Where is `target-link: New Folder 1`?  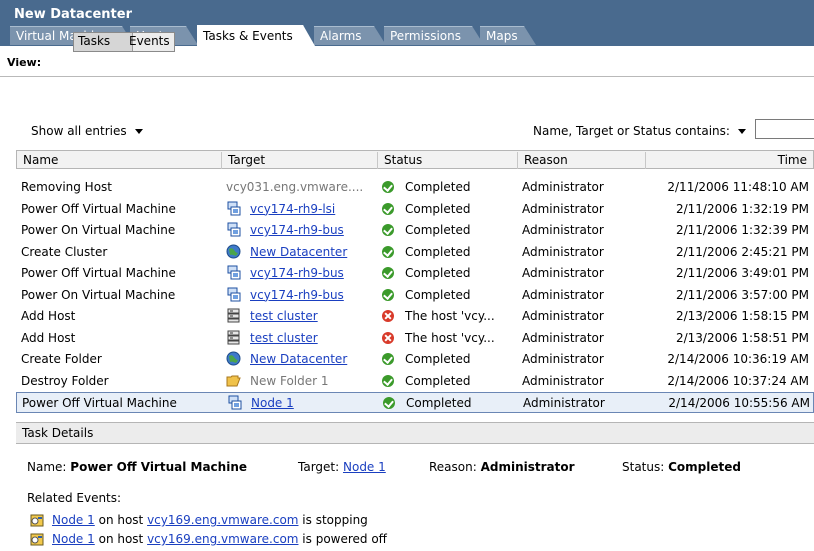 target-link: New Folder 1 is located at coordinates (289, 381).